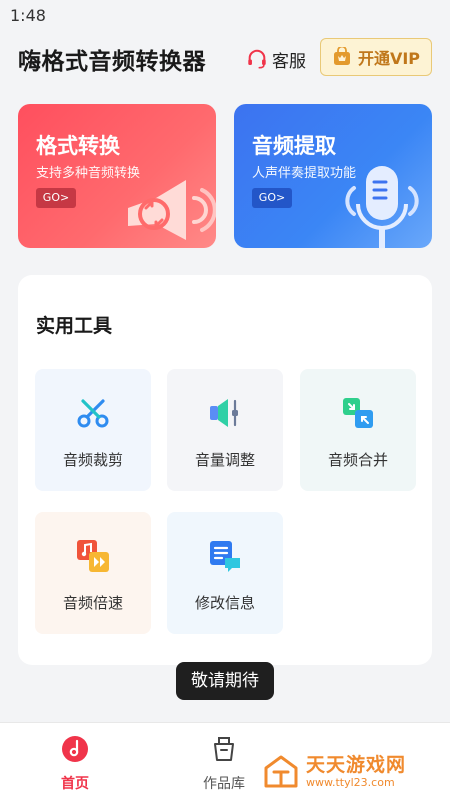 The image size is (450, 800). What do you see at coordinates (358, 430) in the screenshot?
I see `tool-audio-merge: 音频合并` at bounding box center [358, 430].